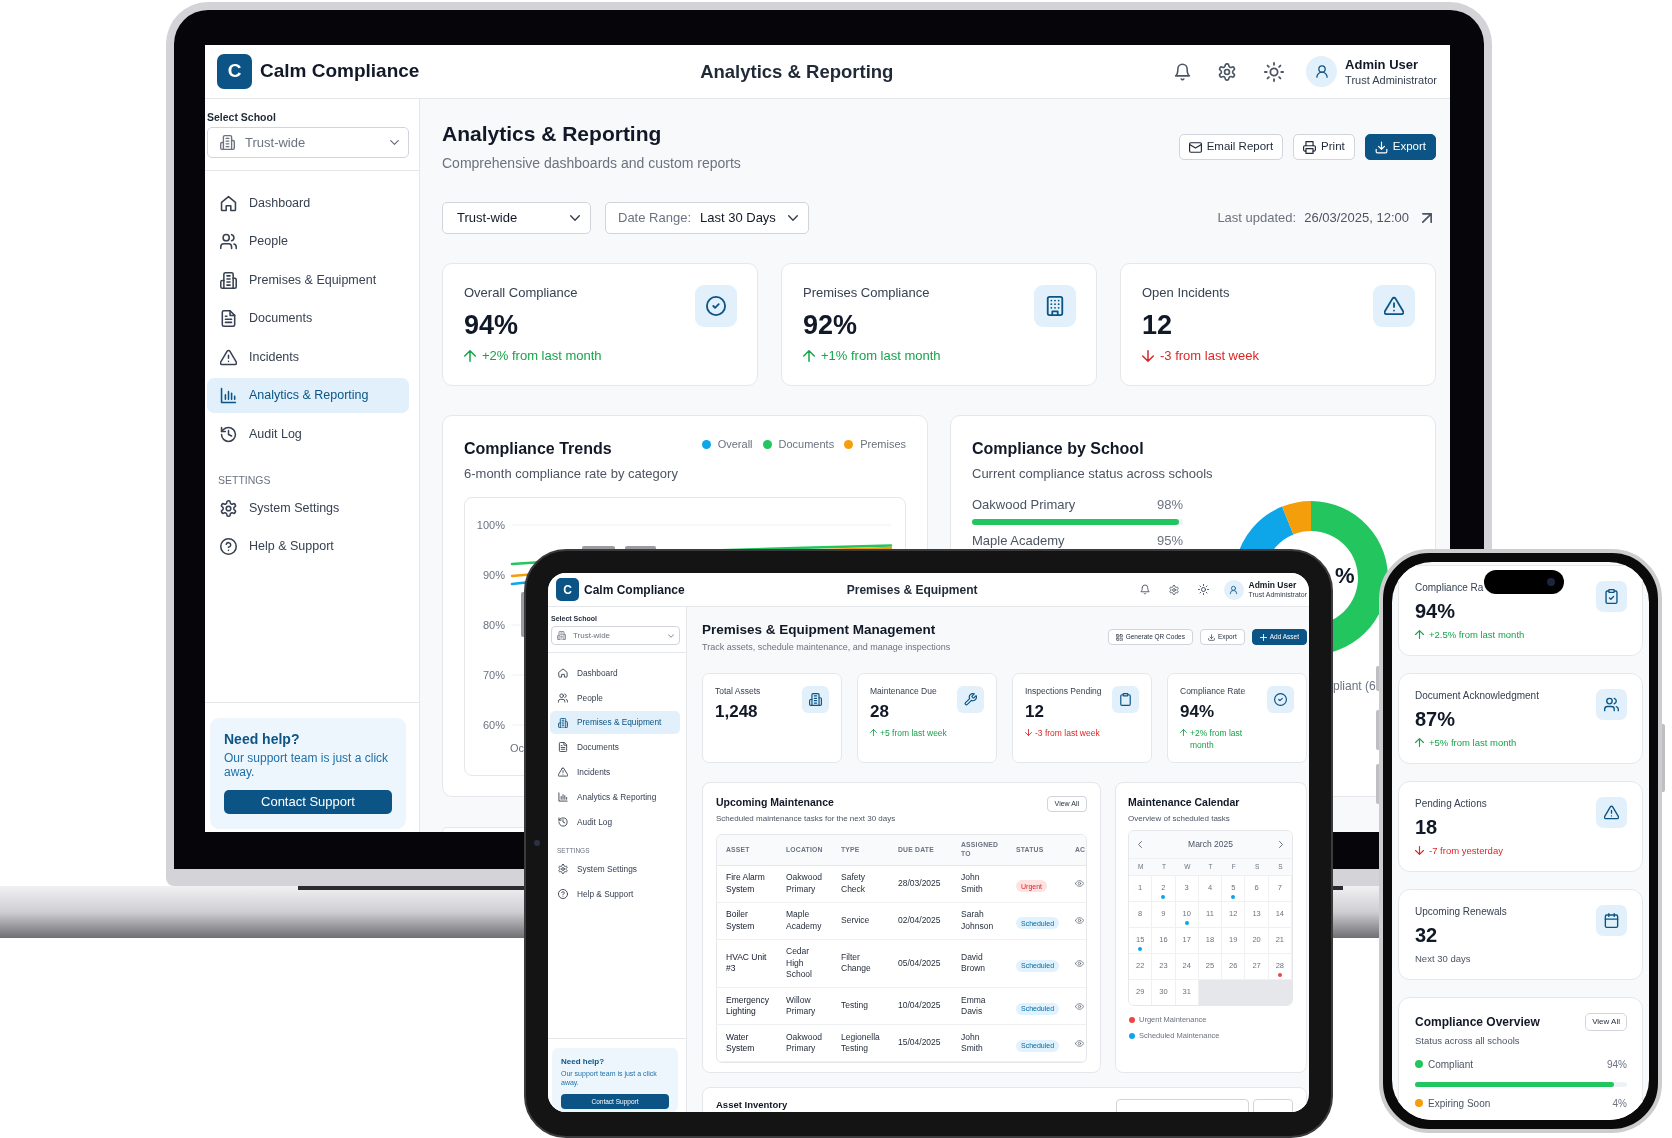  I want to click on header-title: Analytics & Reporting, so click(797, 71).